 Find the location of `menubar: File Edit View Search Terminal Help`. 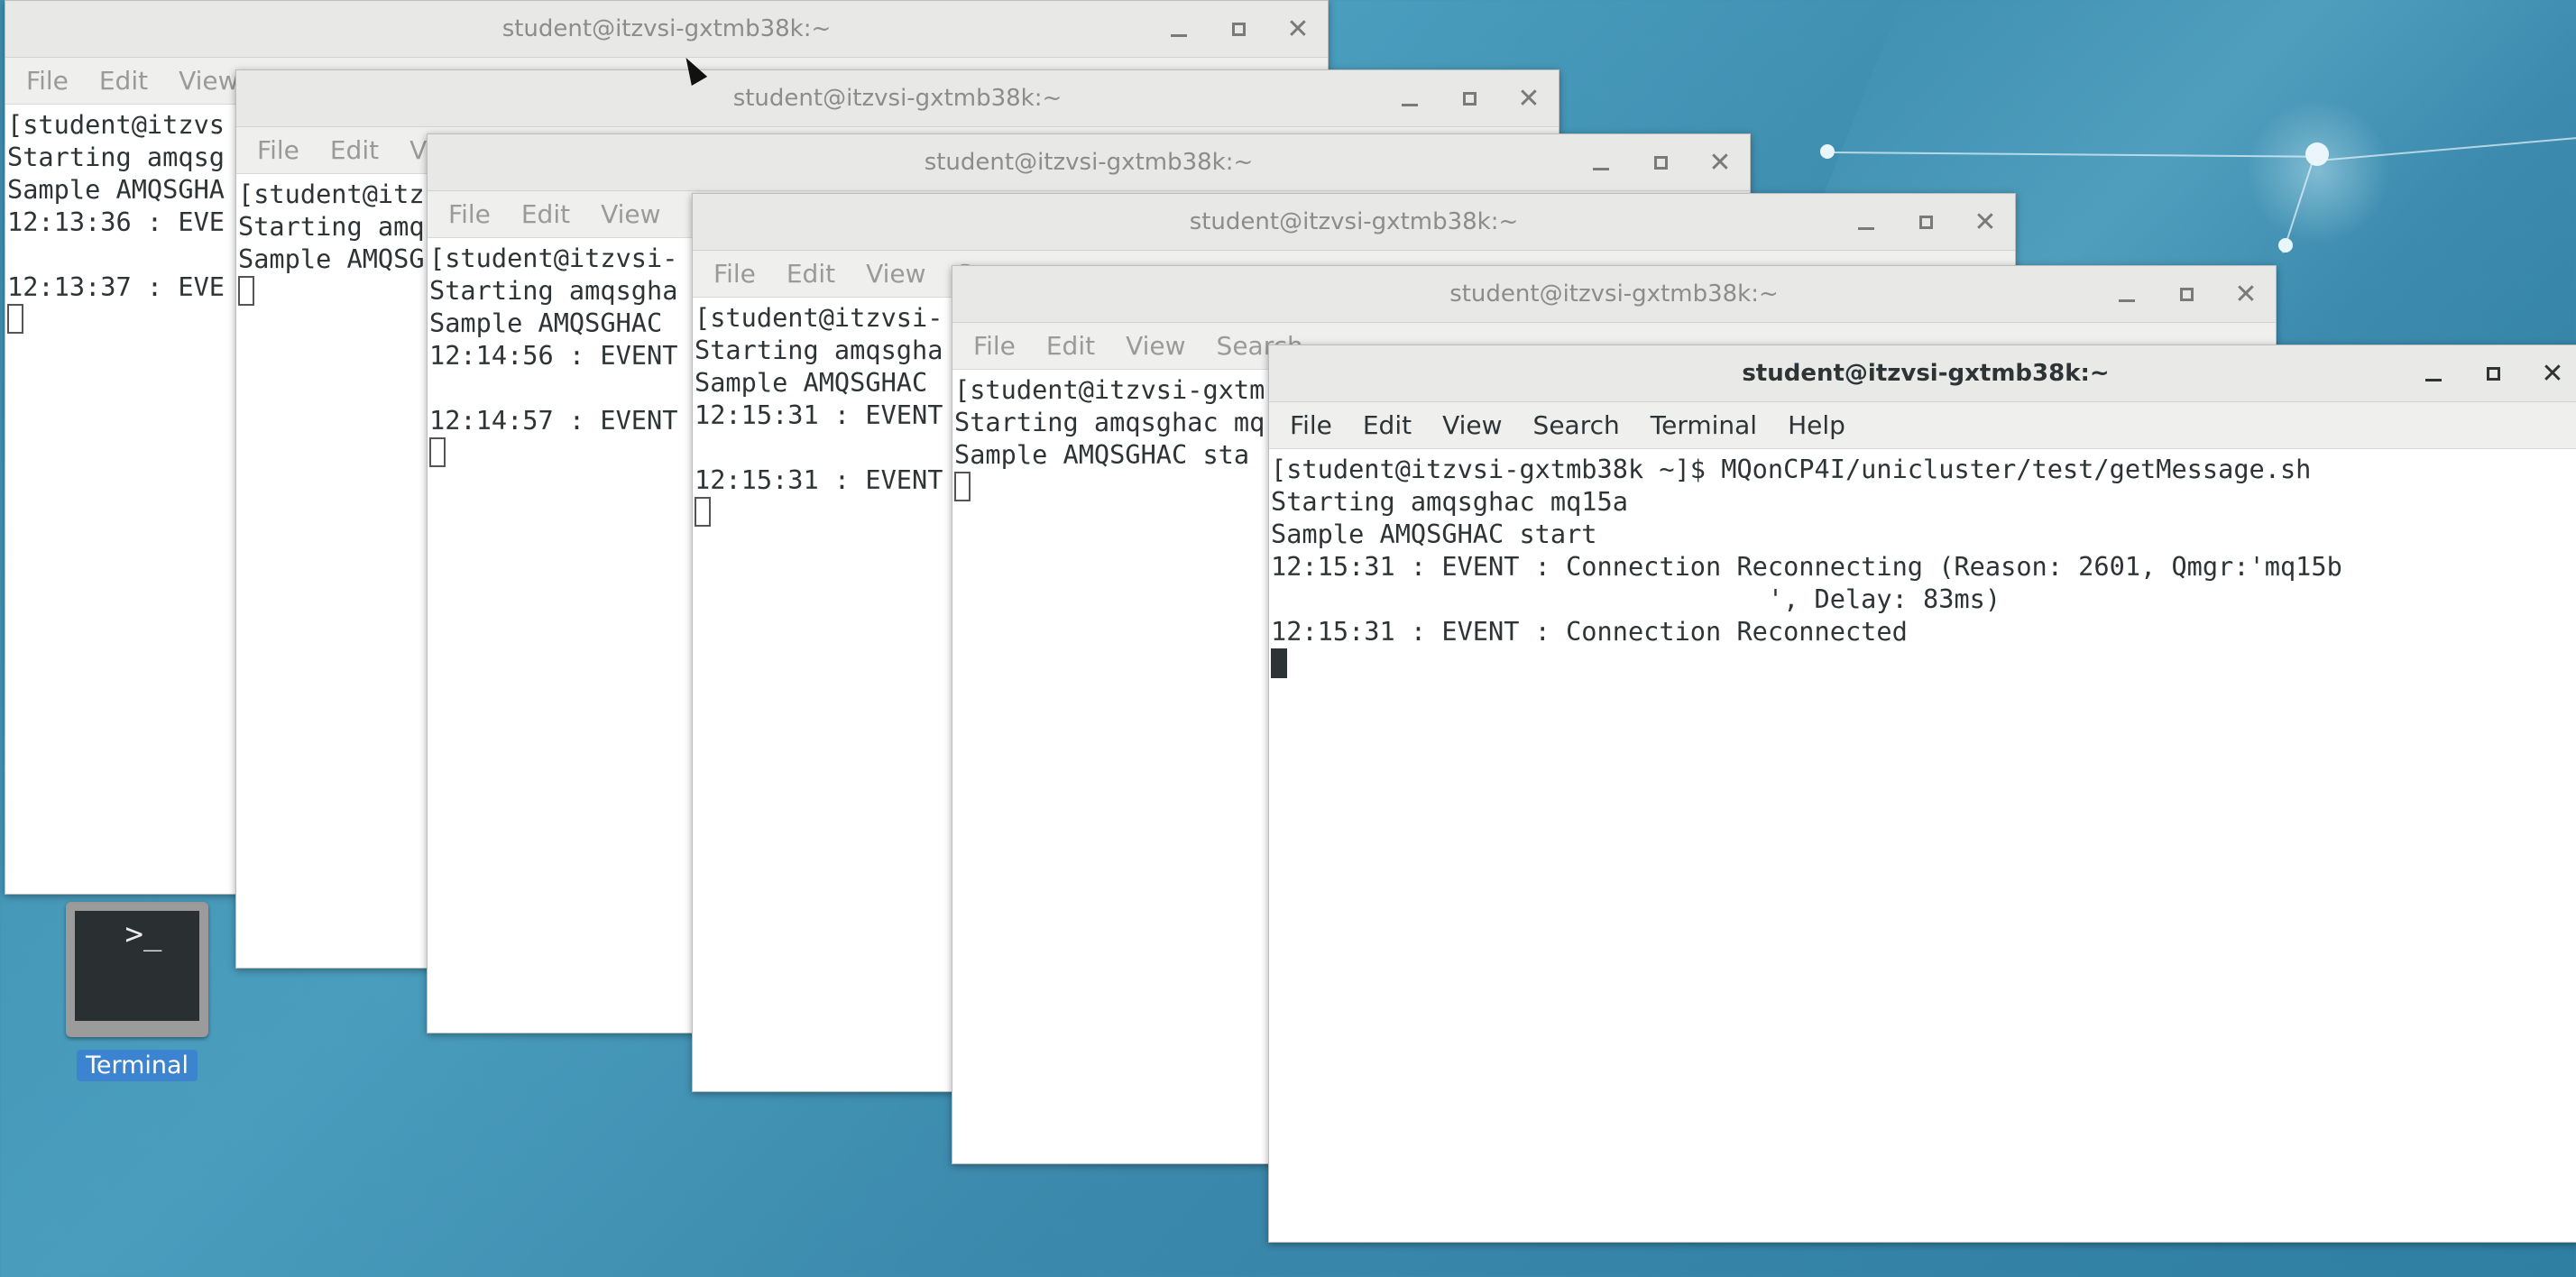

menubar: File Edit View Search Terminal Help is located at coordinates (1923, 425).